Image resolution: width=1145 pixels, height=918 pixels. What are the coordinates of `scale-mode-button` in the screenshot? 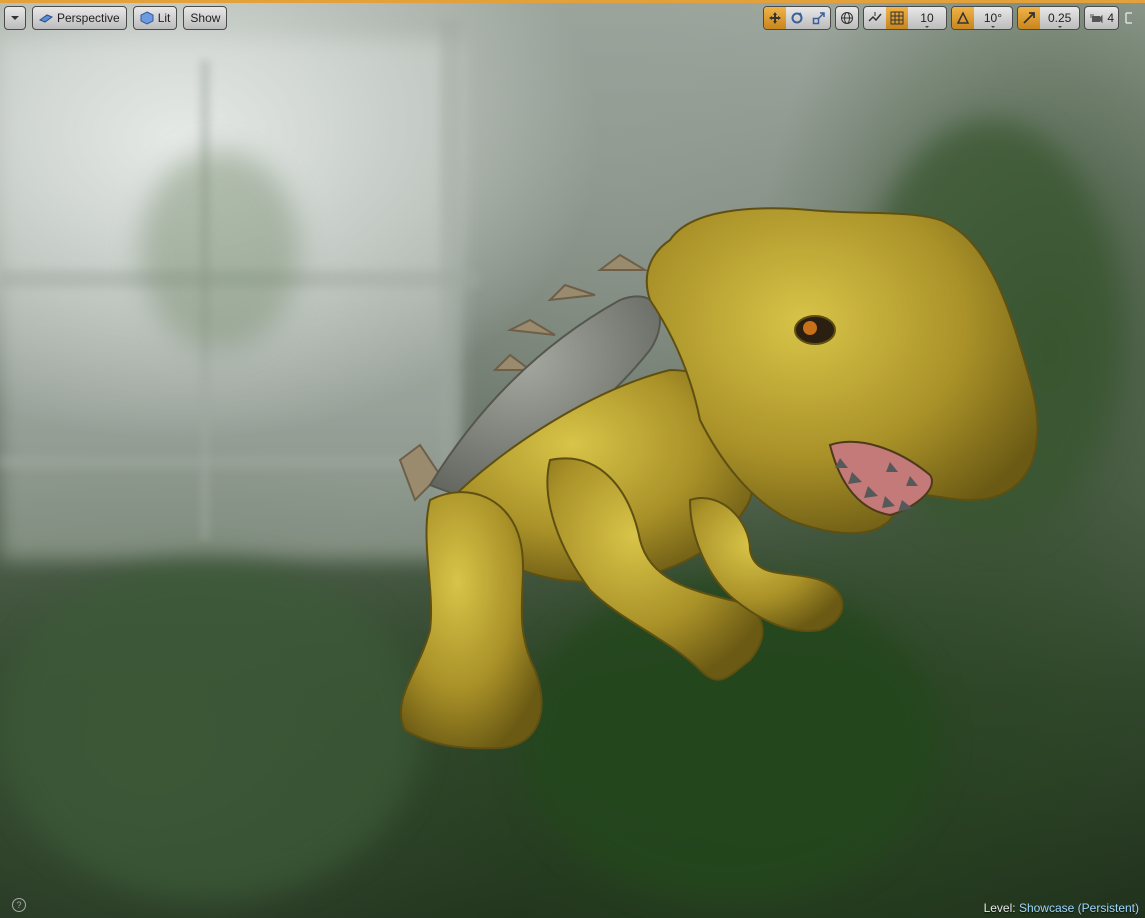 It's located at (819, 18).